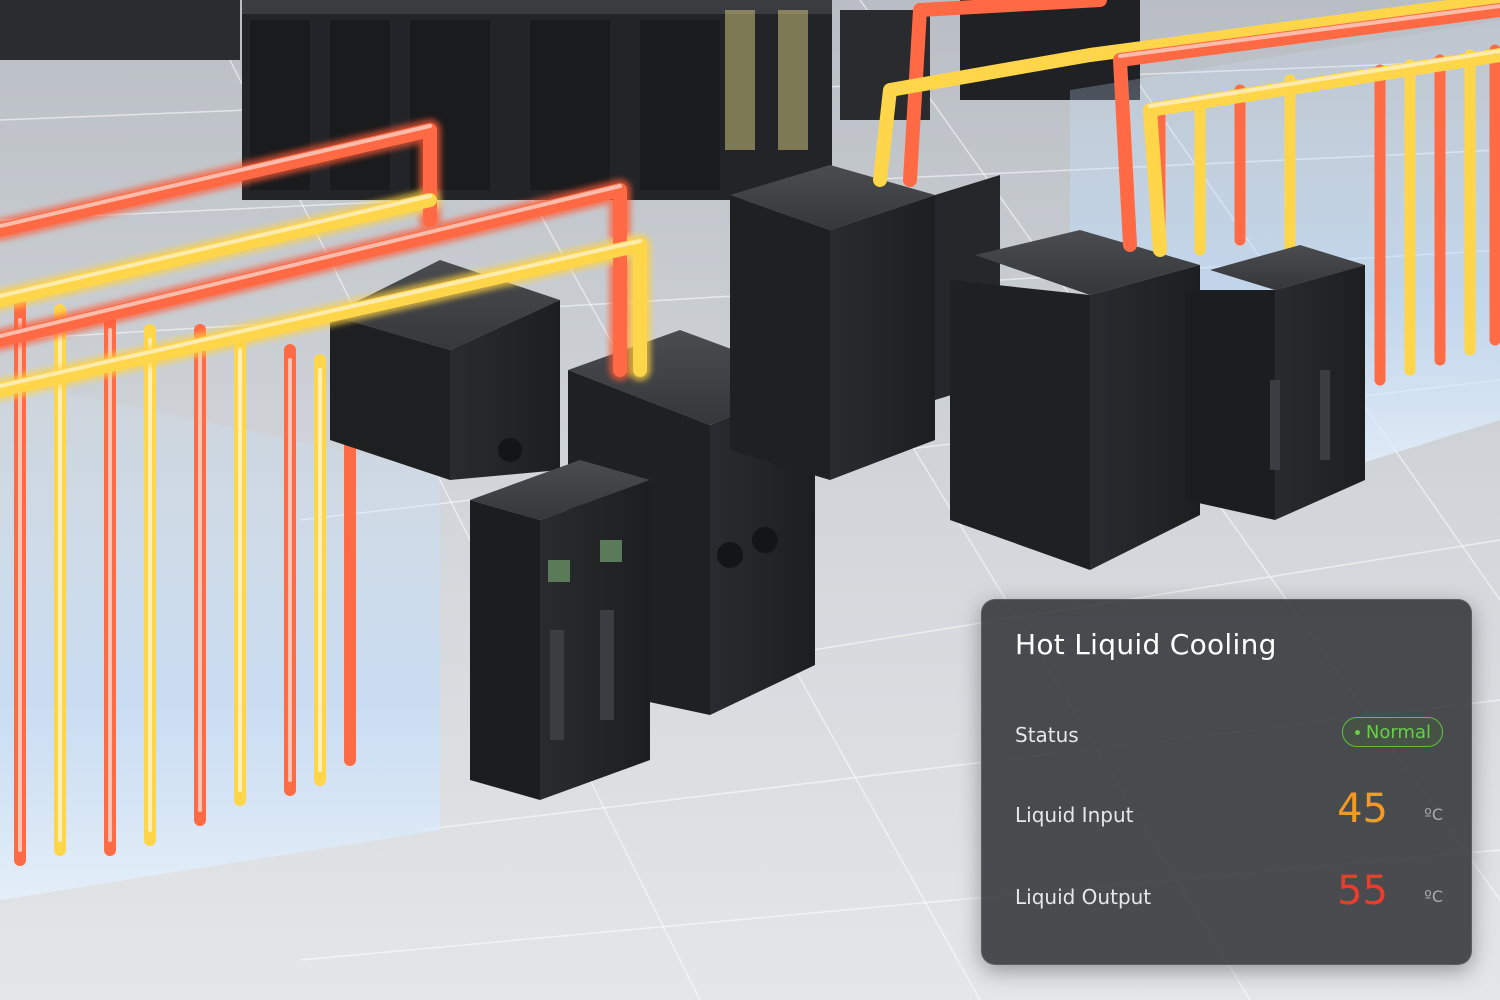  Describe the element at coordinates (1229, 737) in the screenshot. I see `status-row: Status Normal` at that location.